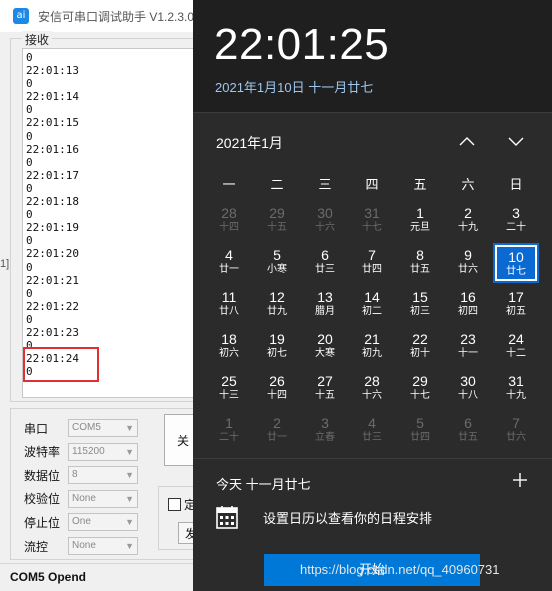  I want to click on lunar-date: 腊月, so click(325, 311).